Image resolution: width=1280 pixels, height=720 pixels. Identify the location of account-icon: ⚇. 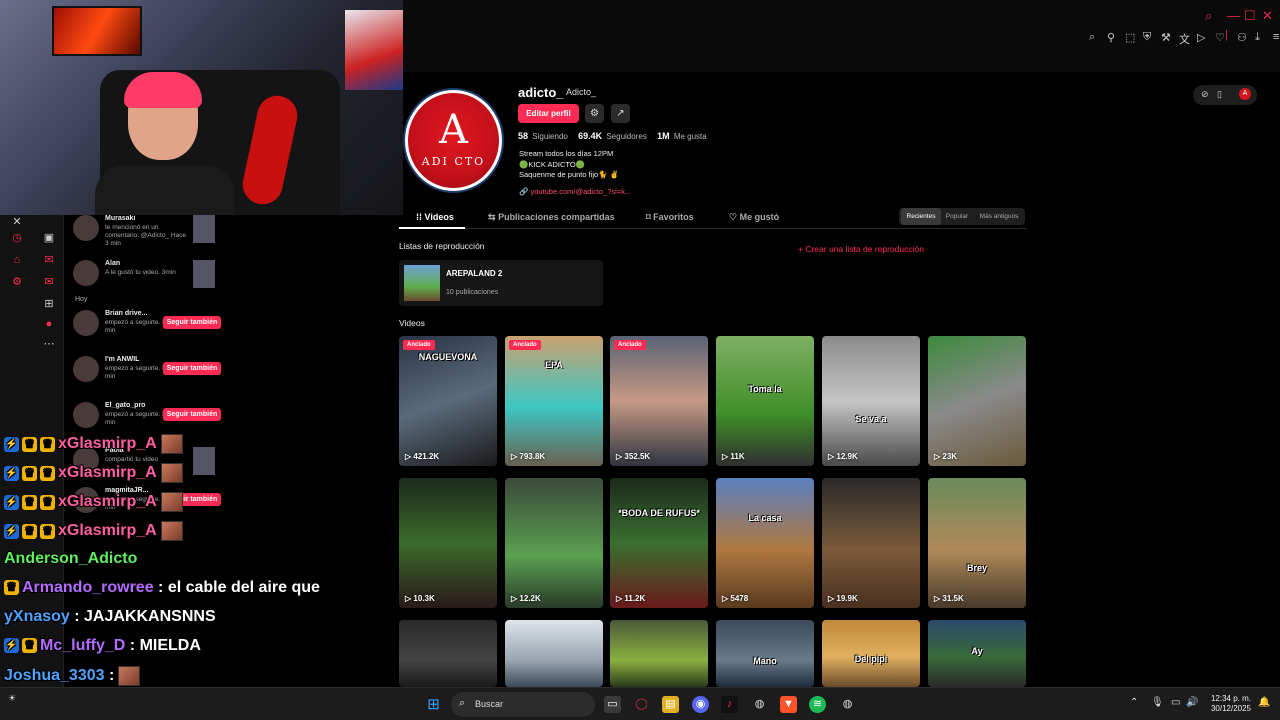
(1242, 37).